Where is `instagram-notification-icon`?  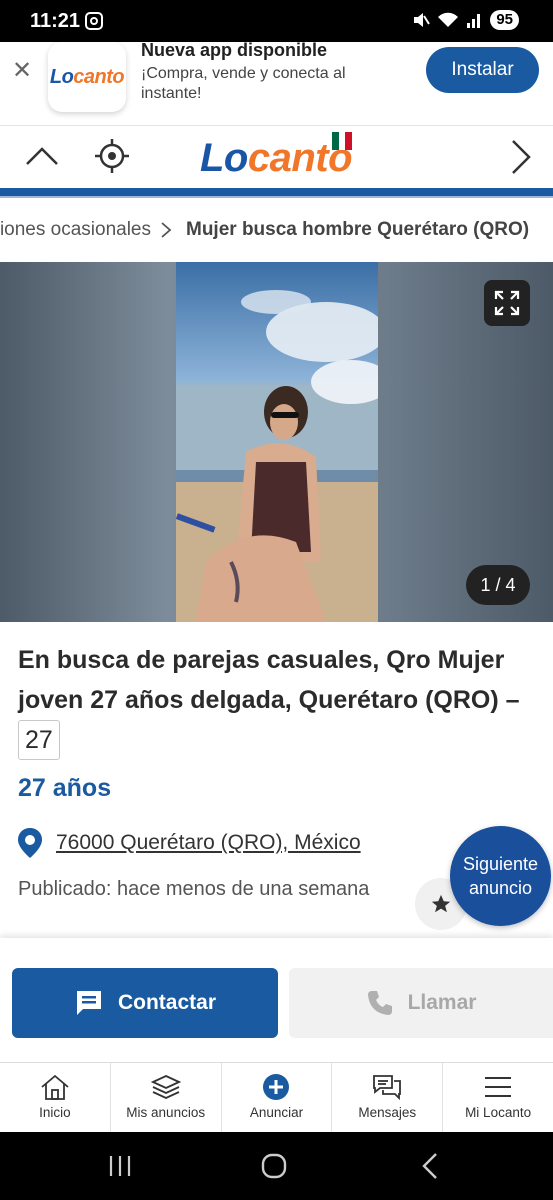
instagram-notification-icon is located at coordinates (94, 21).